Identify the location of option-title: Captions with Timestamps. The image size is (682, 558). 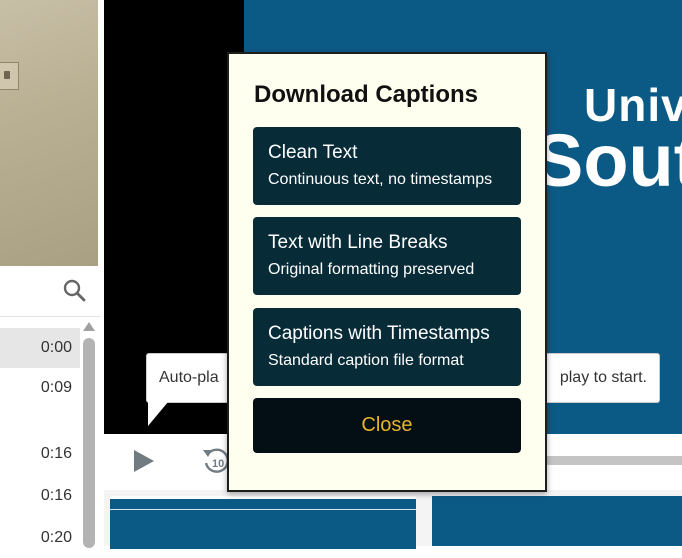
(379, 333).